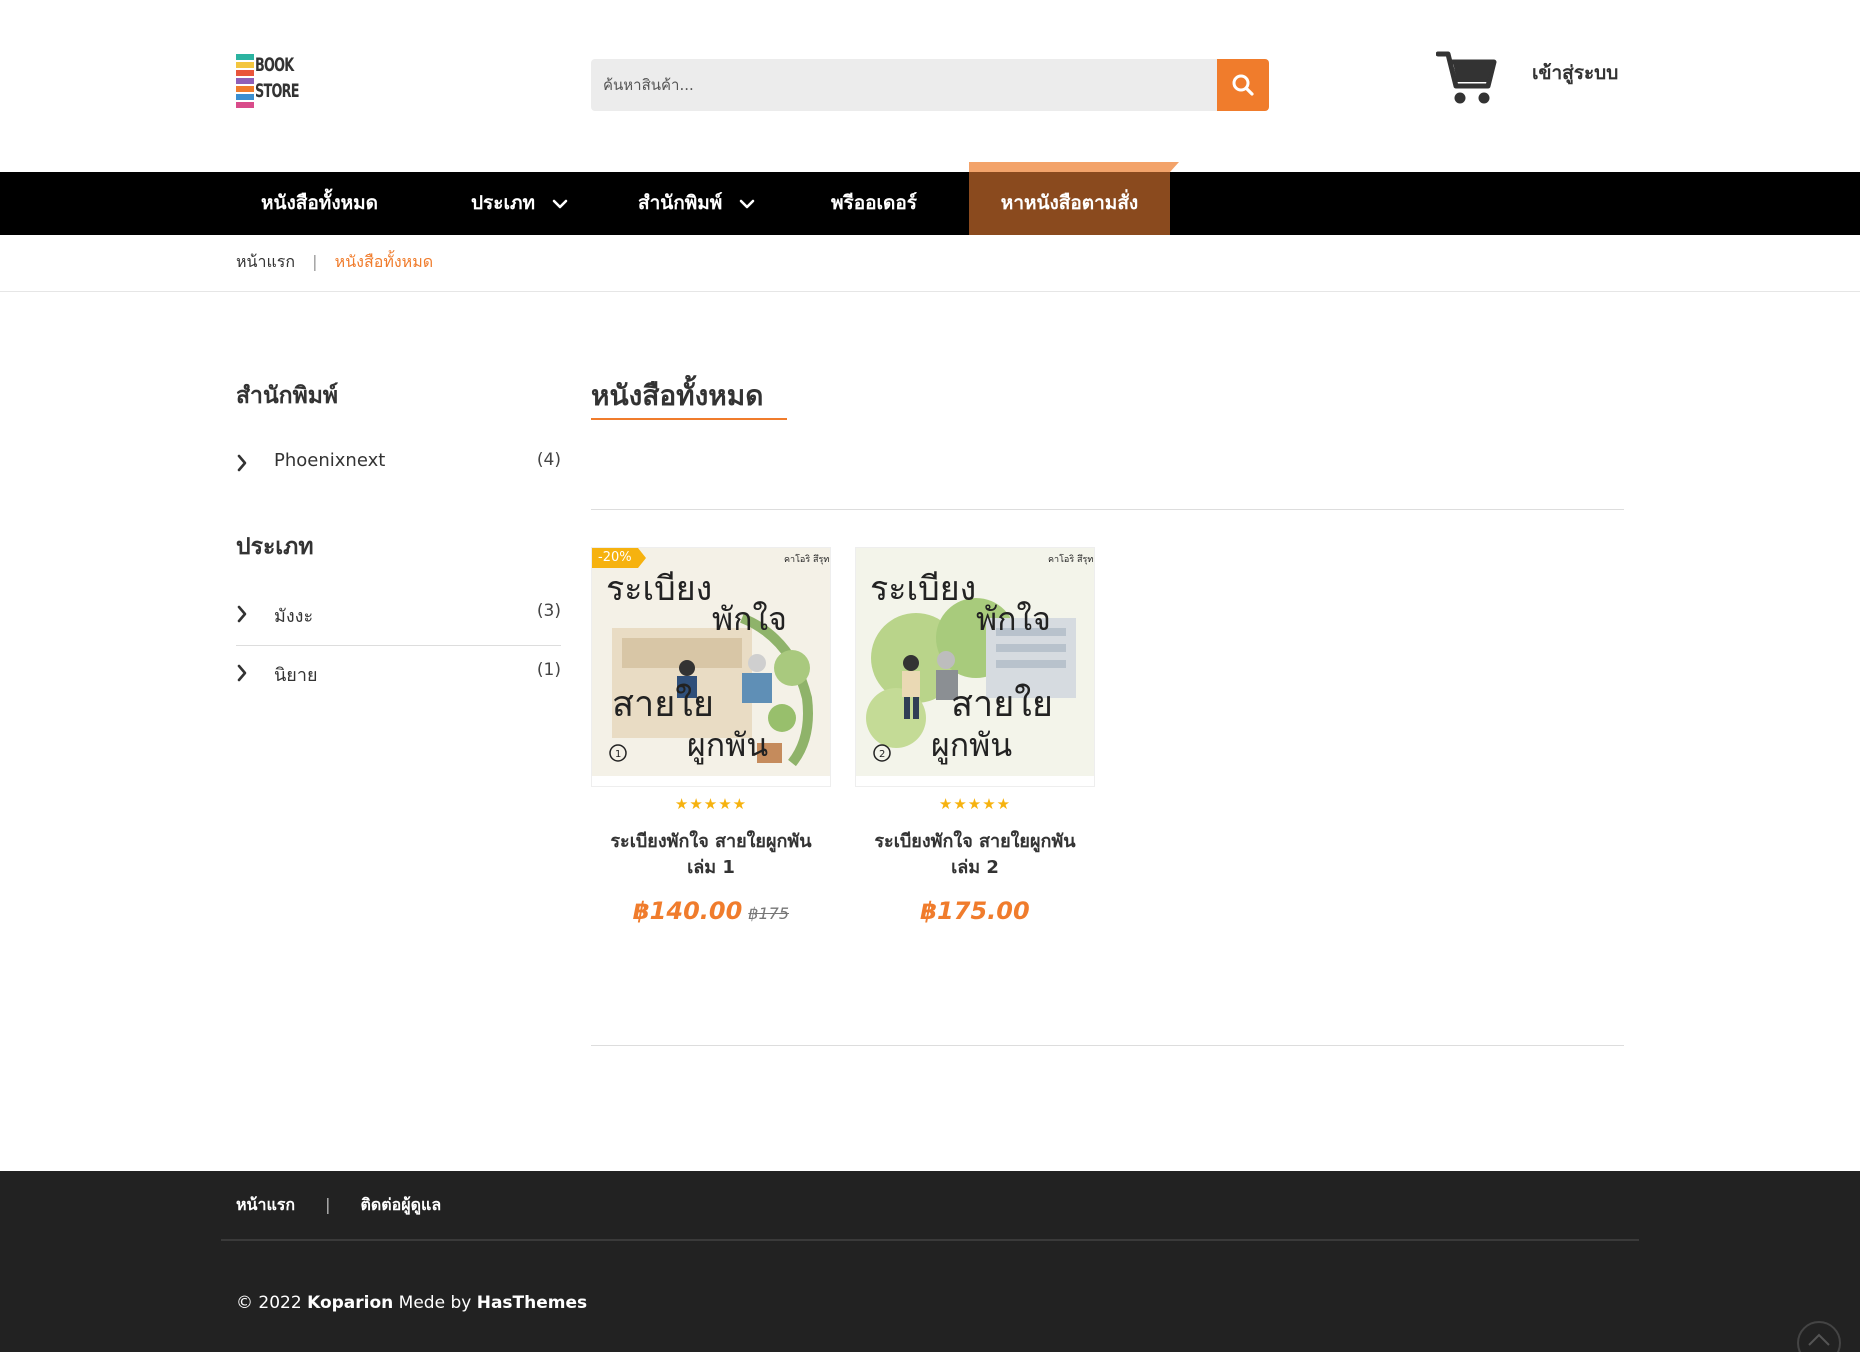  What do you see at coordinates (618, 754) in the screenshot?
I see `cover-volume: 1` at bounding box center [618, 754].